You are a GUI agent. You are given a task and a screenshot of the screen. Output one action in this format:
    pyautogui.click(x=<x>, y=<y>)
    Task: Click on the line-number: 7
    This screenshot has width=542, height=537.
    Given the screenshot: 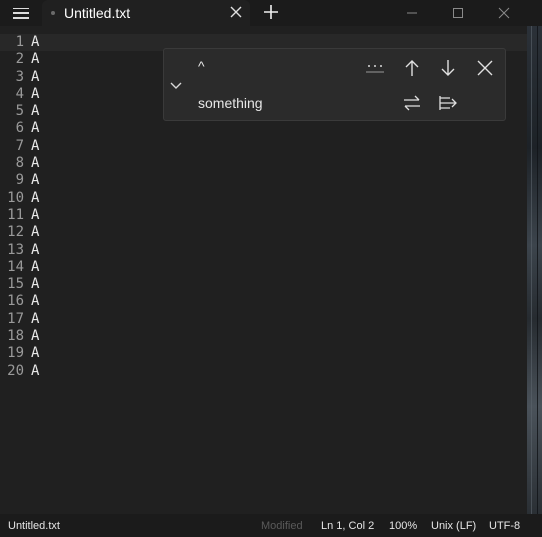 What is the action you would take?
    pyautogui.click(x=19, y=145)
    